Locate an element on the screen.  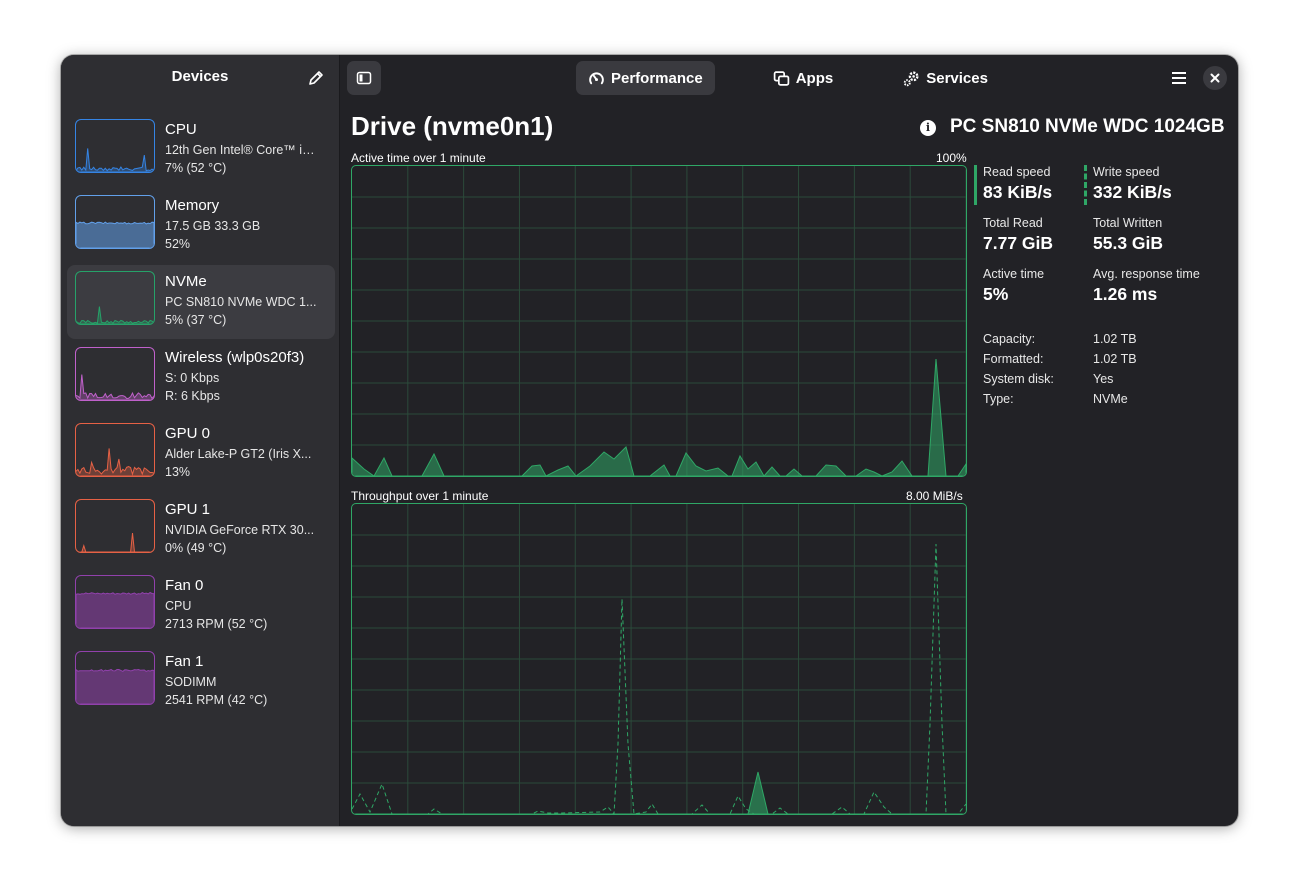
tab-performance: Performance is located at coordinates (645, 78).